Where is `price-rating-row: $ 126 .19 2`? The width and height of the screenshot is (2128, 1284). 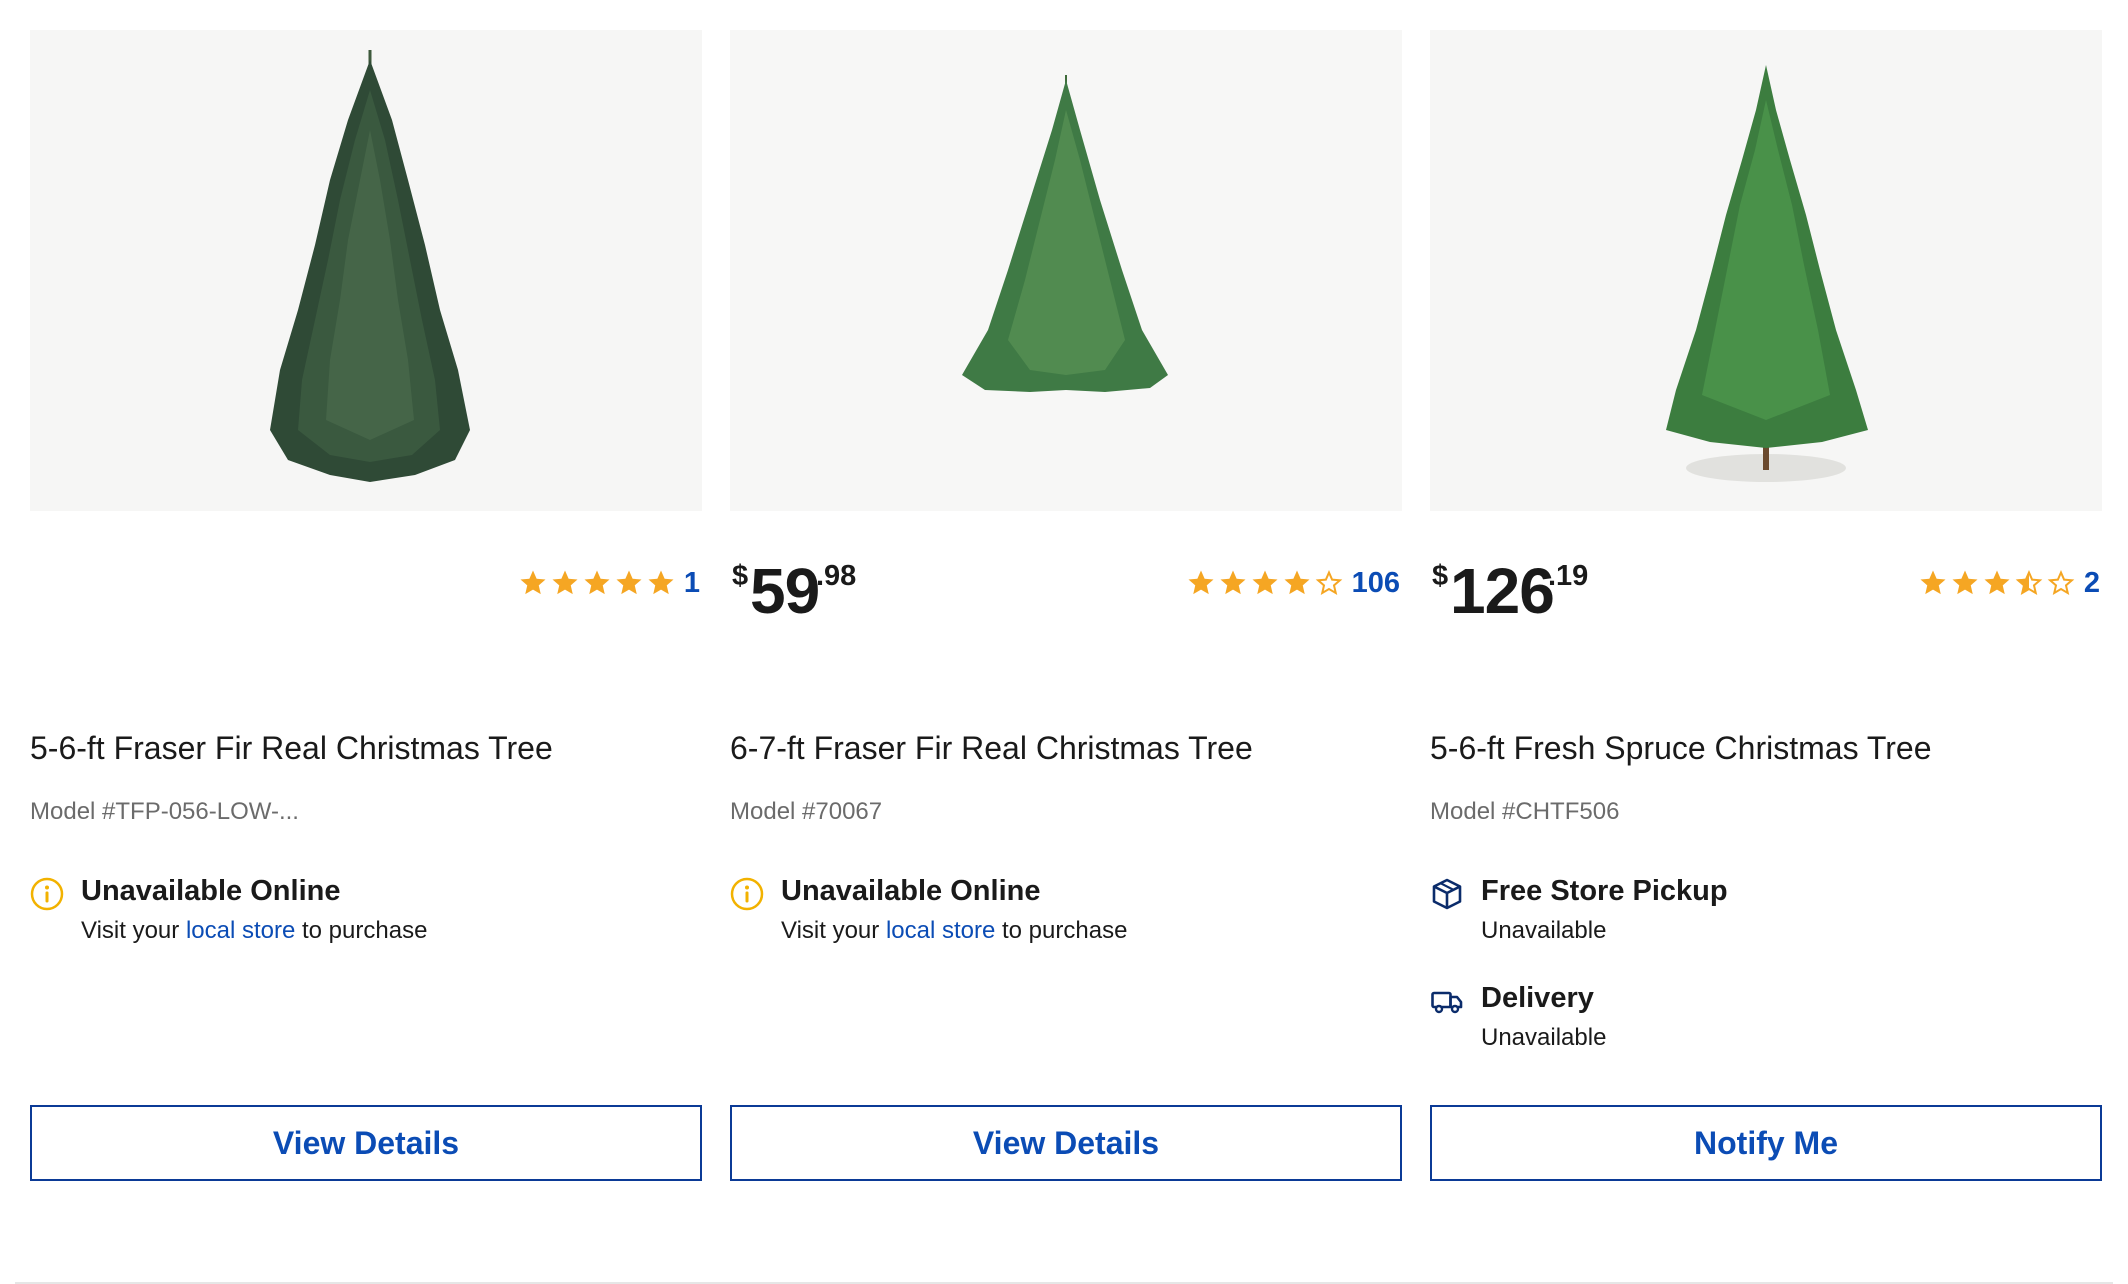
price-rating-row: $ 126 .19 2 is located at coordinates (1766, 571).